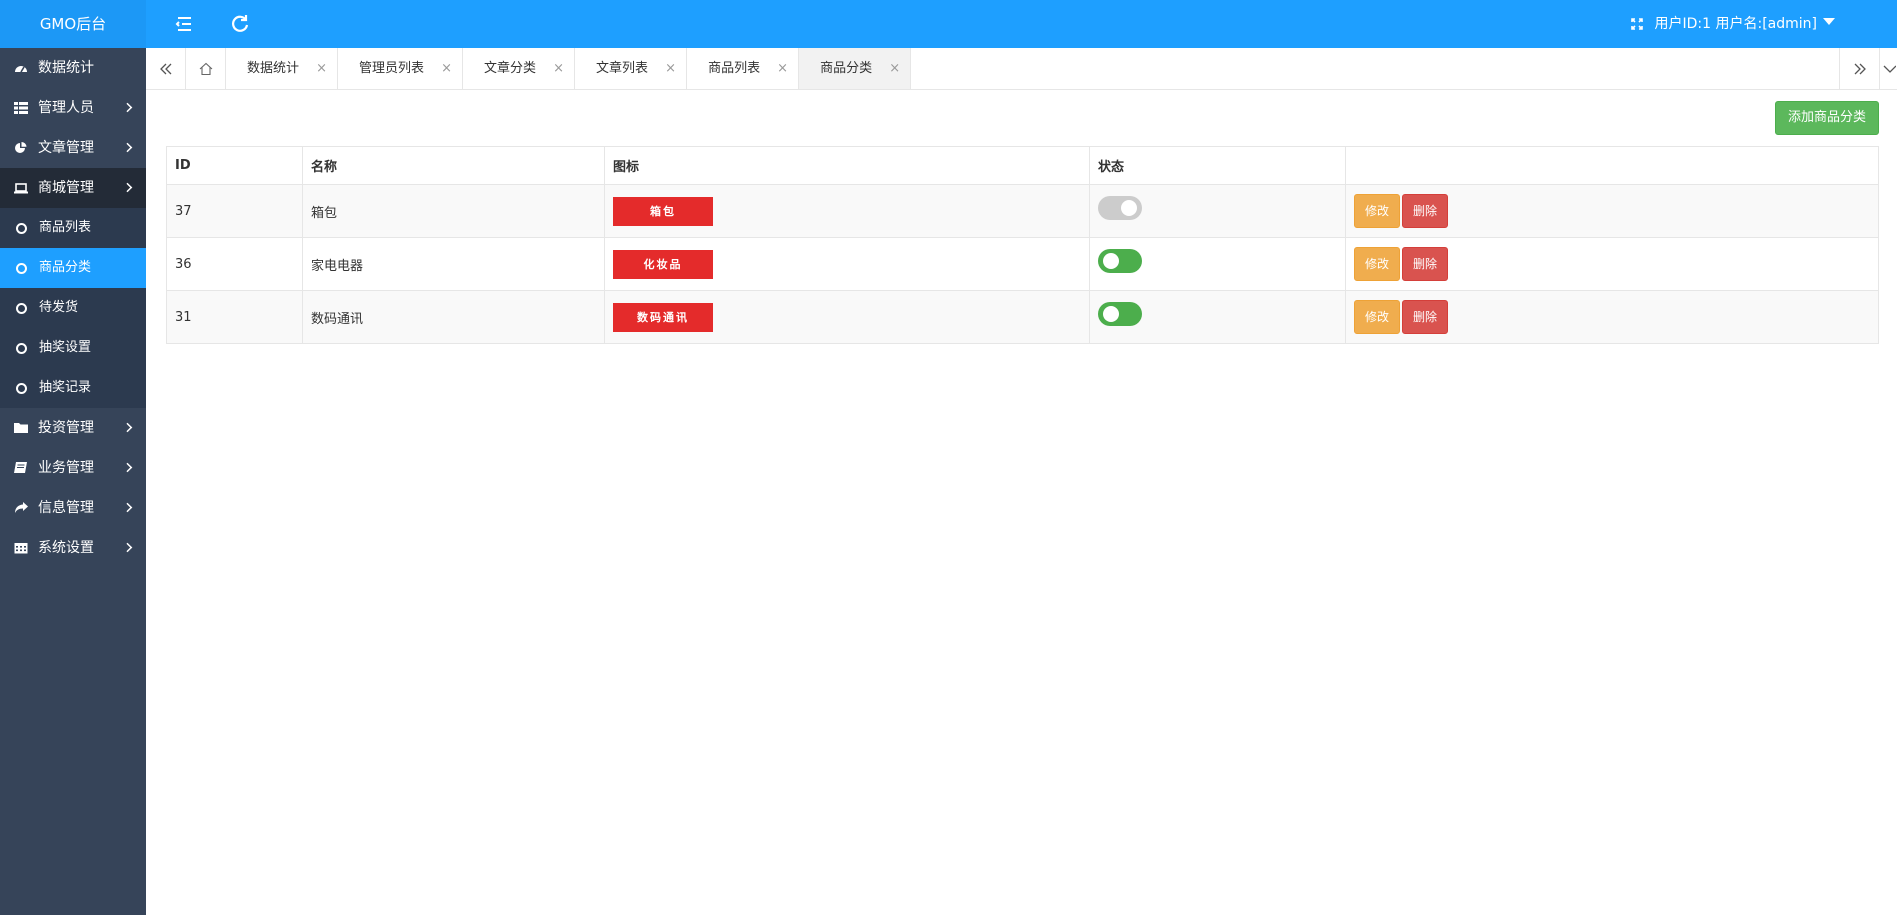  Describe the element at coordinates (73, 24) in the screenshot. I see `brand-logo: GMO后台` at that location.